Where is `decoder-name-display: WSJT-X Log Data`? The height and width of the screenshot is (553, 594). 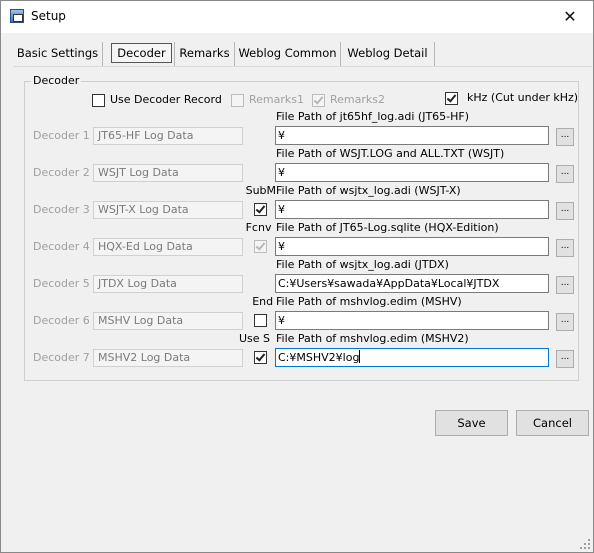 decoder-name-display: WSJT-X Log Data is located at coordinates (168, 210).